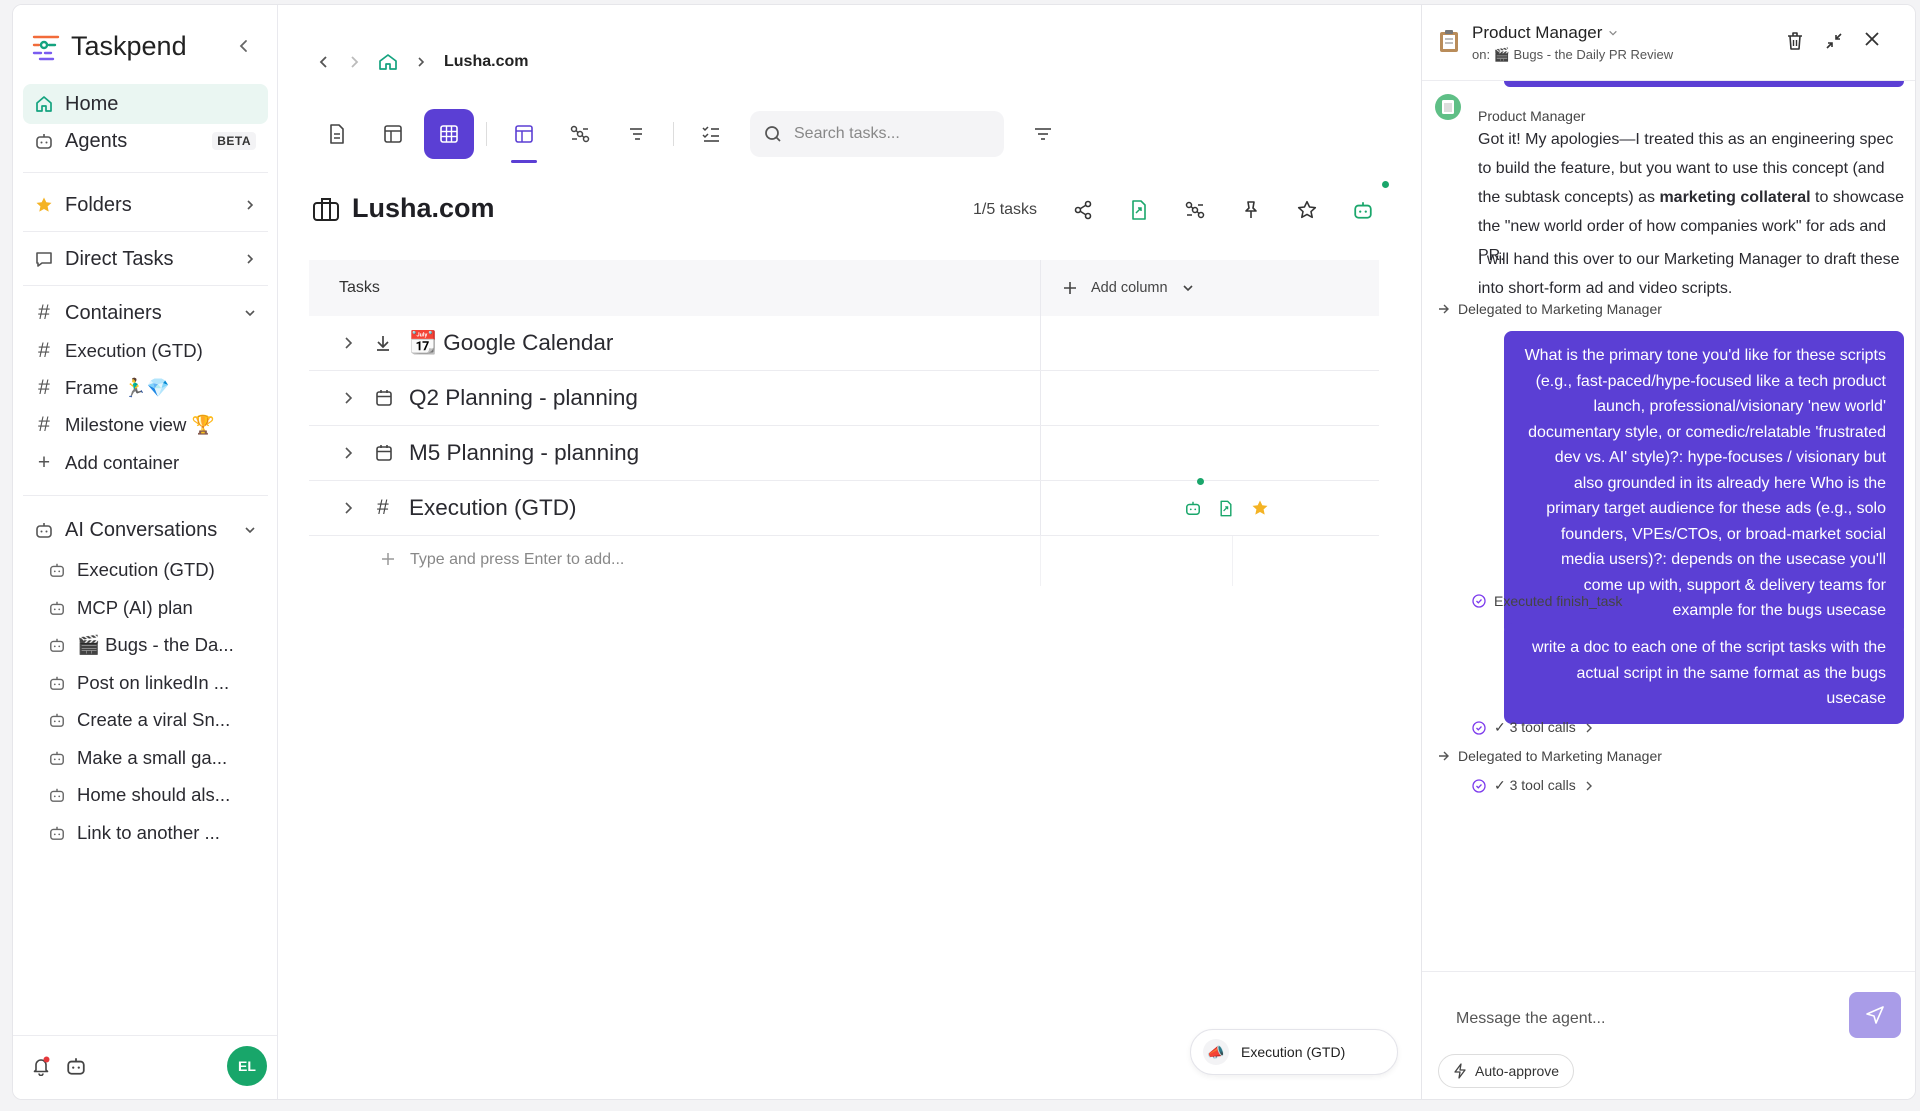 The image size is (1920, 1111). What do you see at coordinates (324, 62) in the screenshot?
I see `back-arrow-icon` at bounding box center [324, 62].